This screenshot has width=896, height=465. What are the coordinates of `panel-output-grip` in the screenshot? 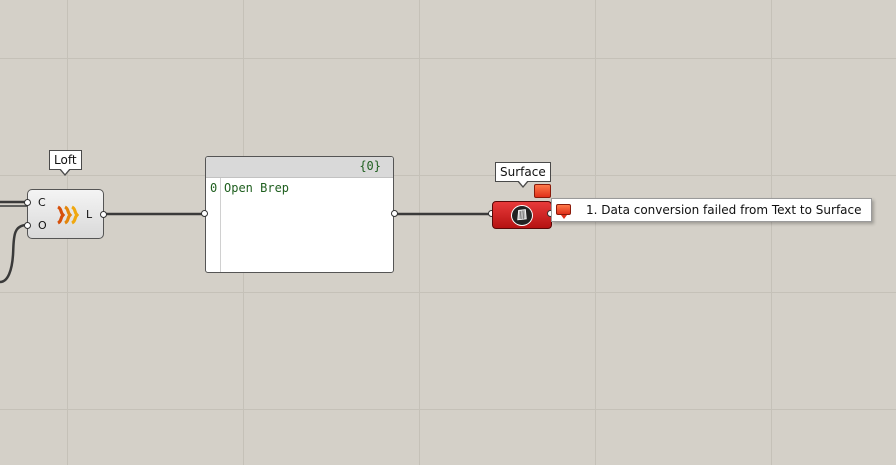 It's located at (394, 213).